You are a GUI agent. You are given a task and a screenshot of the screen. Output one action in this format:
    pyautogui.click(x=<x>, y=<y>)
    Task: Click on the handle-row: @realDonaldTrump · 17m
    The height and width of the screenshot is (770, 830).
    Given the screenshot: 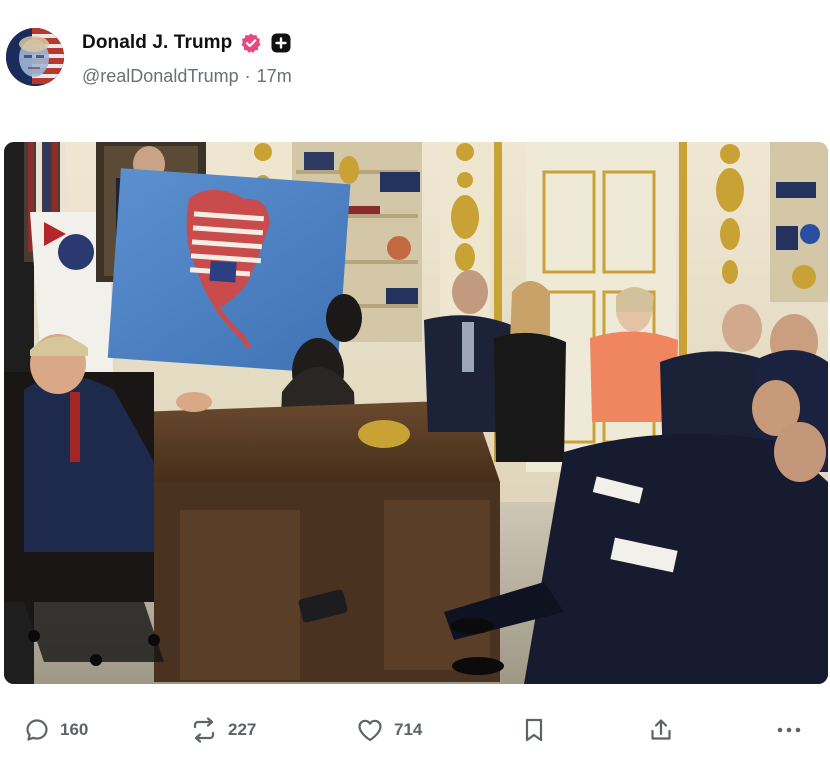 What is the action you would take?
    pyautogui.click(x=187, y=76)
    